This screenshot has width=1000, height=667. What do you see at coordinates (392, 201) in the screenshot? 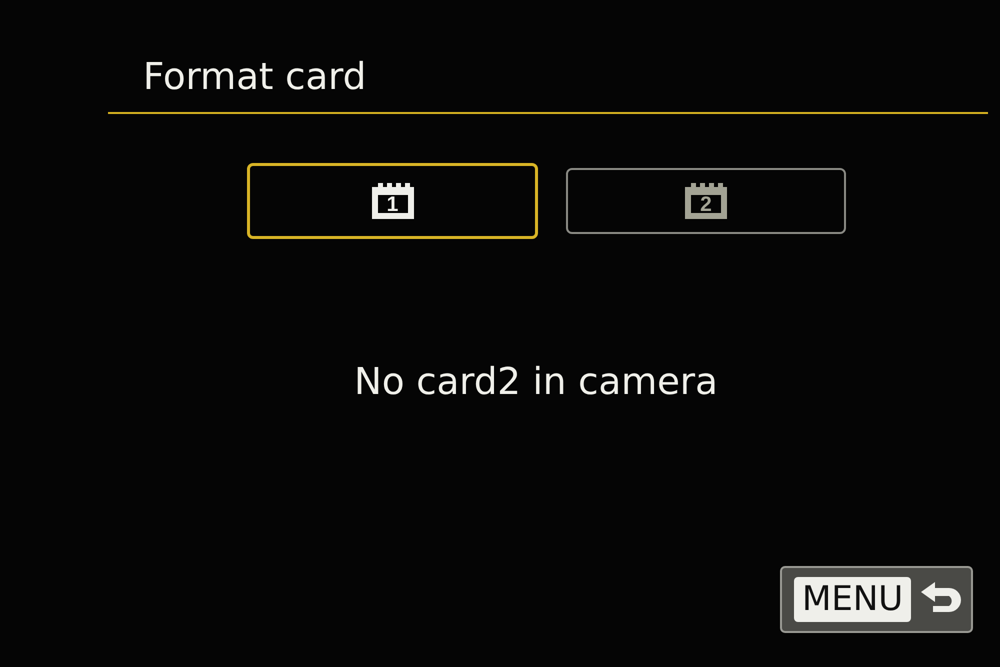
I see `card-slot-button: 1` at bounding box center [392, 201].